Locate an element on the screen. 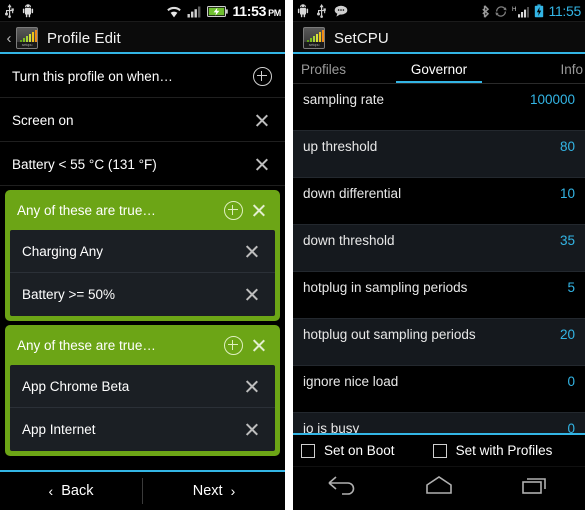 The image size is (585, 510). right-status-notification-icons is located at coordinates (322, 11).